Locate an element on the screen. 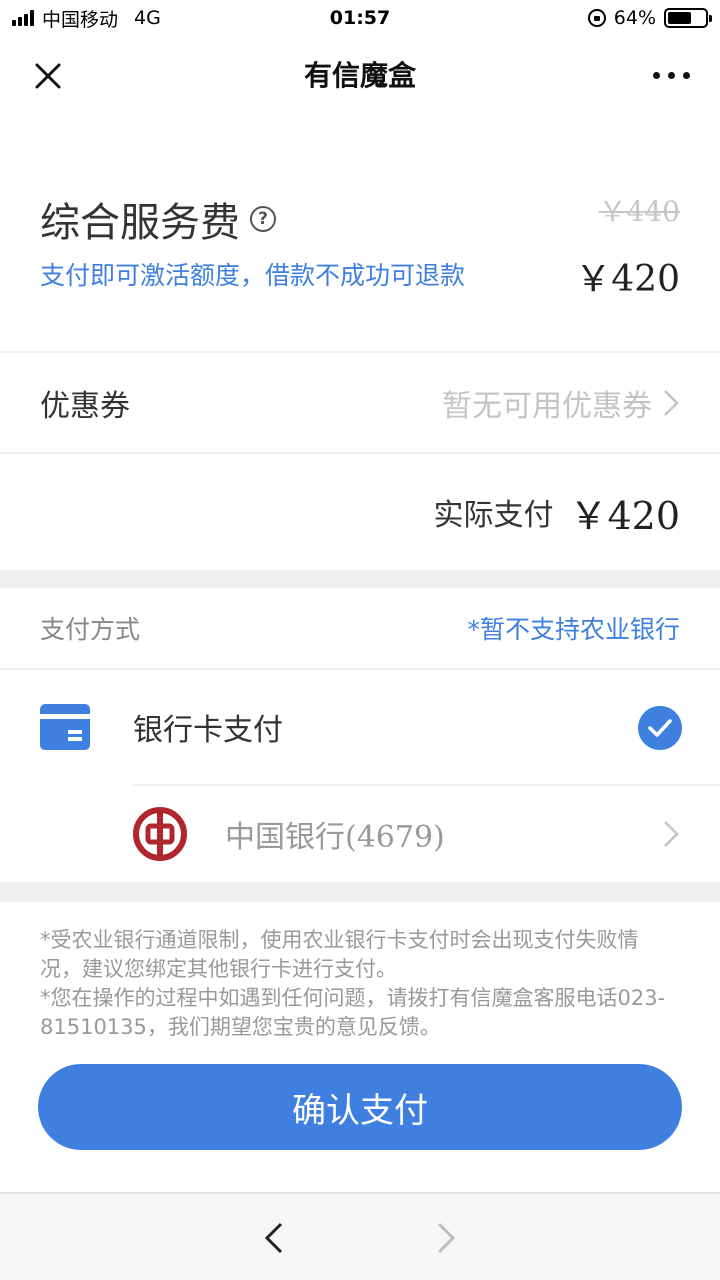  status-bar: 中国移动 4G 01:57 64% is located at coordinates (360, 18).